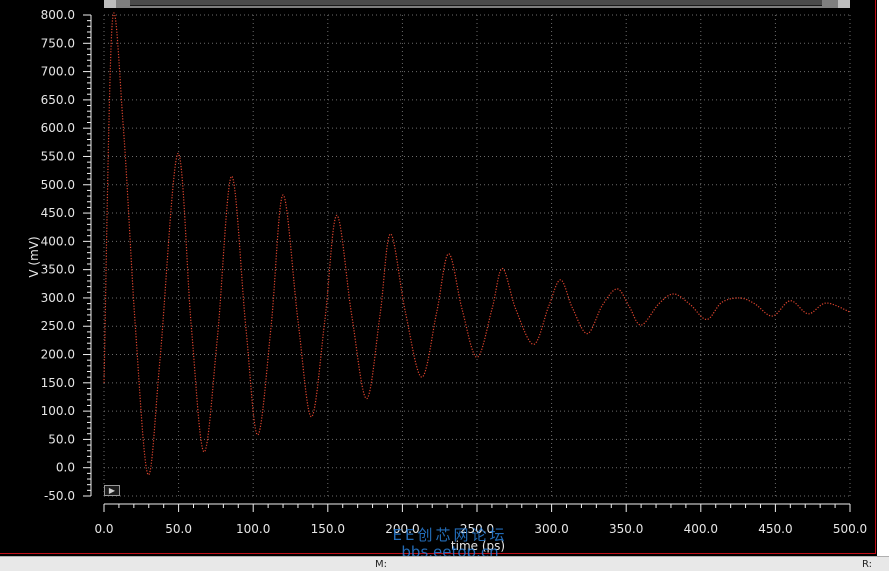  I want to click on y-tick-label: 350.0, so click(58, 270).